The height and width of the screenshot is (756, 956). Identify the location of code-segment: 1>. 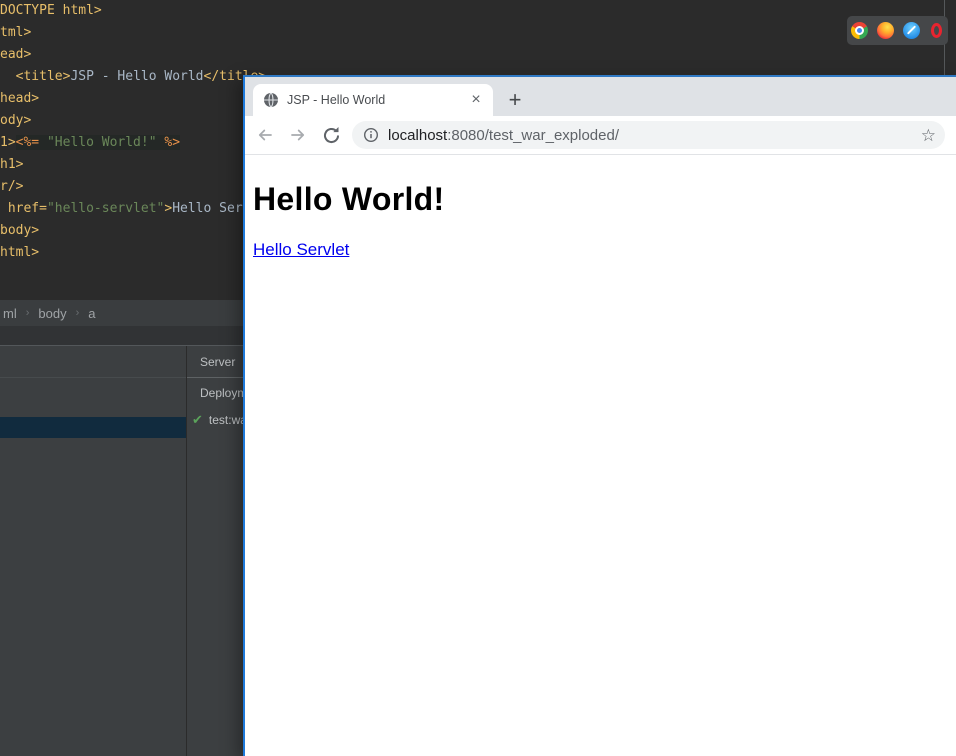
(8, 142).